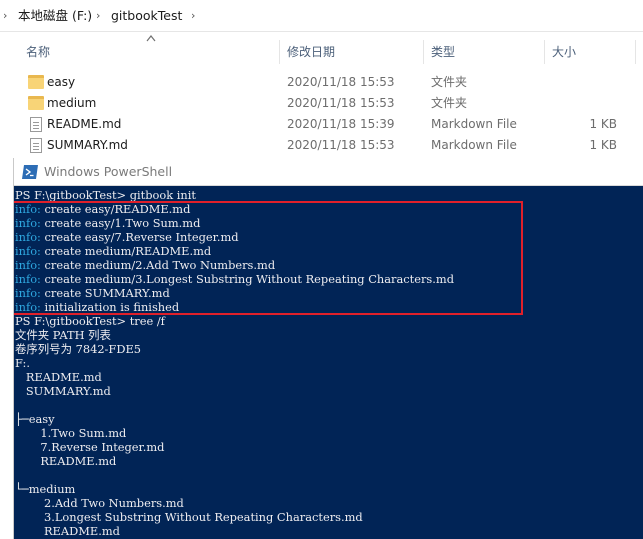 The height and width of the screenshot is (539, 643). Describe the element at coordinates (61, 82) in the screenshot. I see `file-name: easy` at that location.